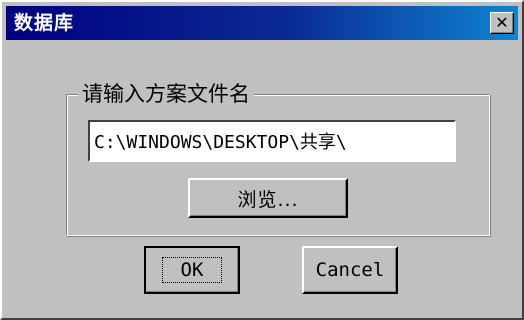  Describe the element at coordinates (350, 270) in the screenshot. I see `cancel-button: Cancel` at that location.